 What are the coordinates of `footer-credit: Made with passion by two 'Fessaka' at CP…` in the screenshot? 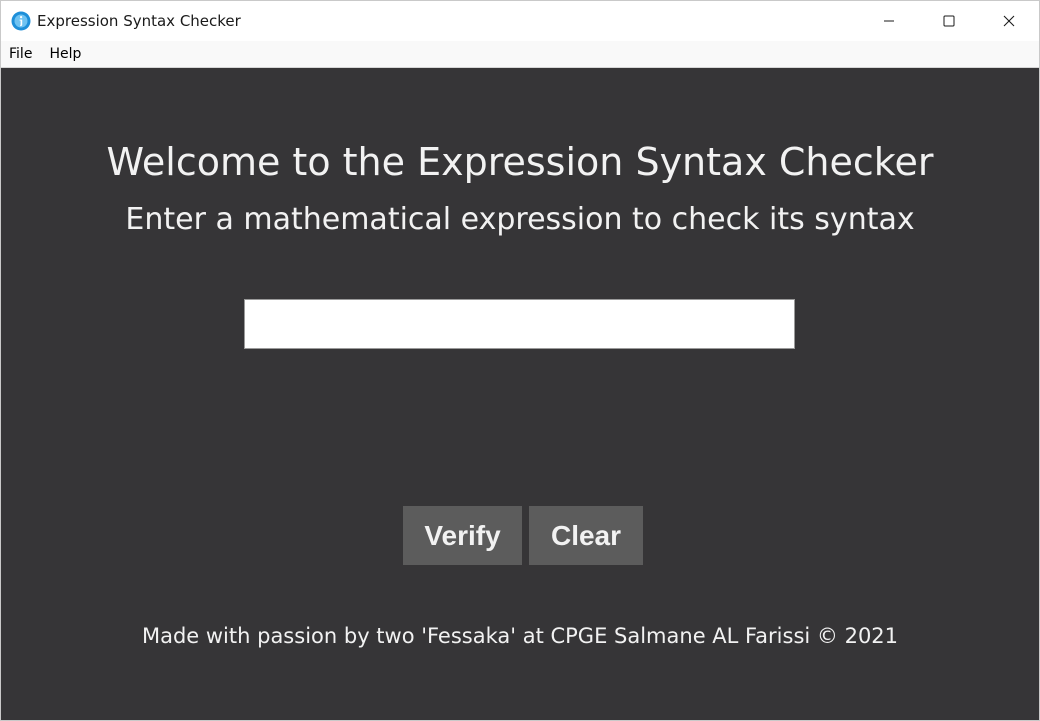 It's located at (520, 636).